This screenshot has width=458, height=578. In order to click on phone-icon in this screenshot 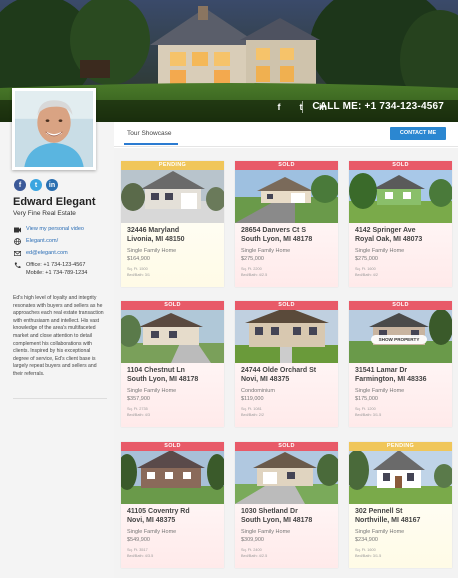, I will do `click(17, 265)`.